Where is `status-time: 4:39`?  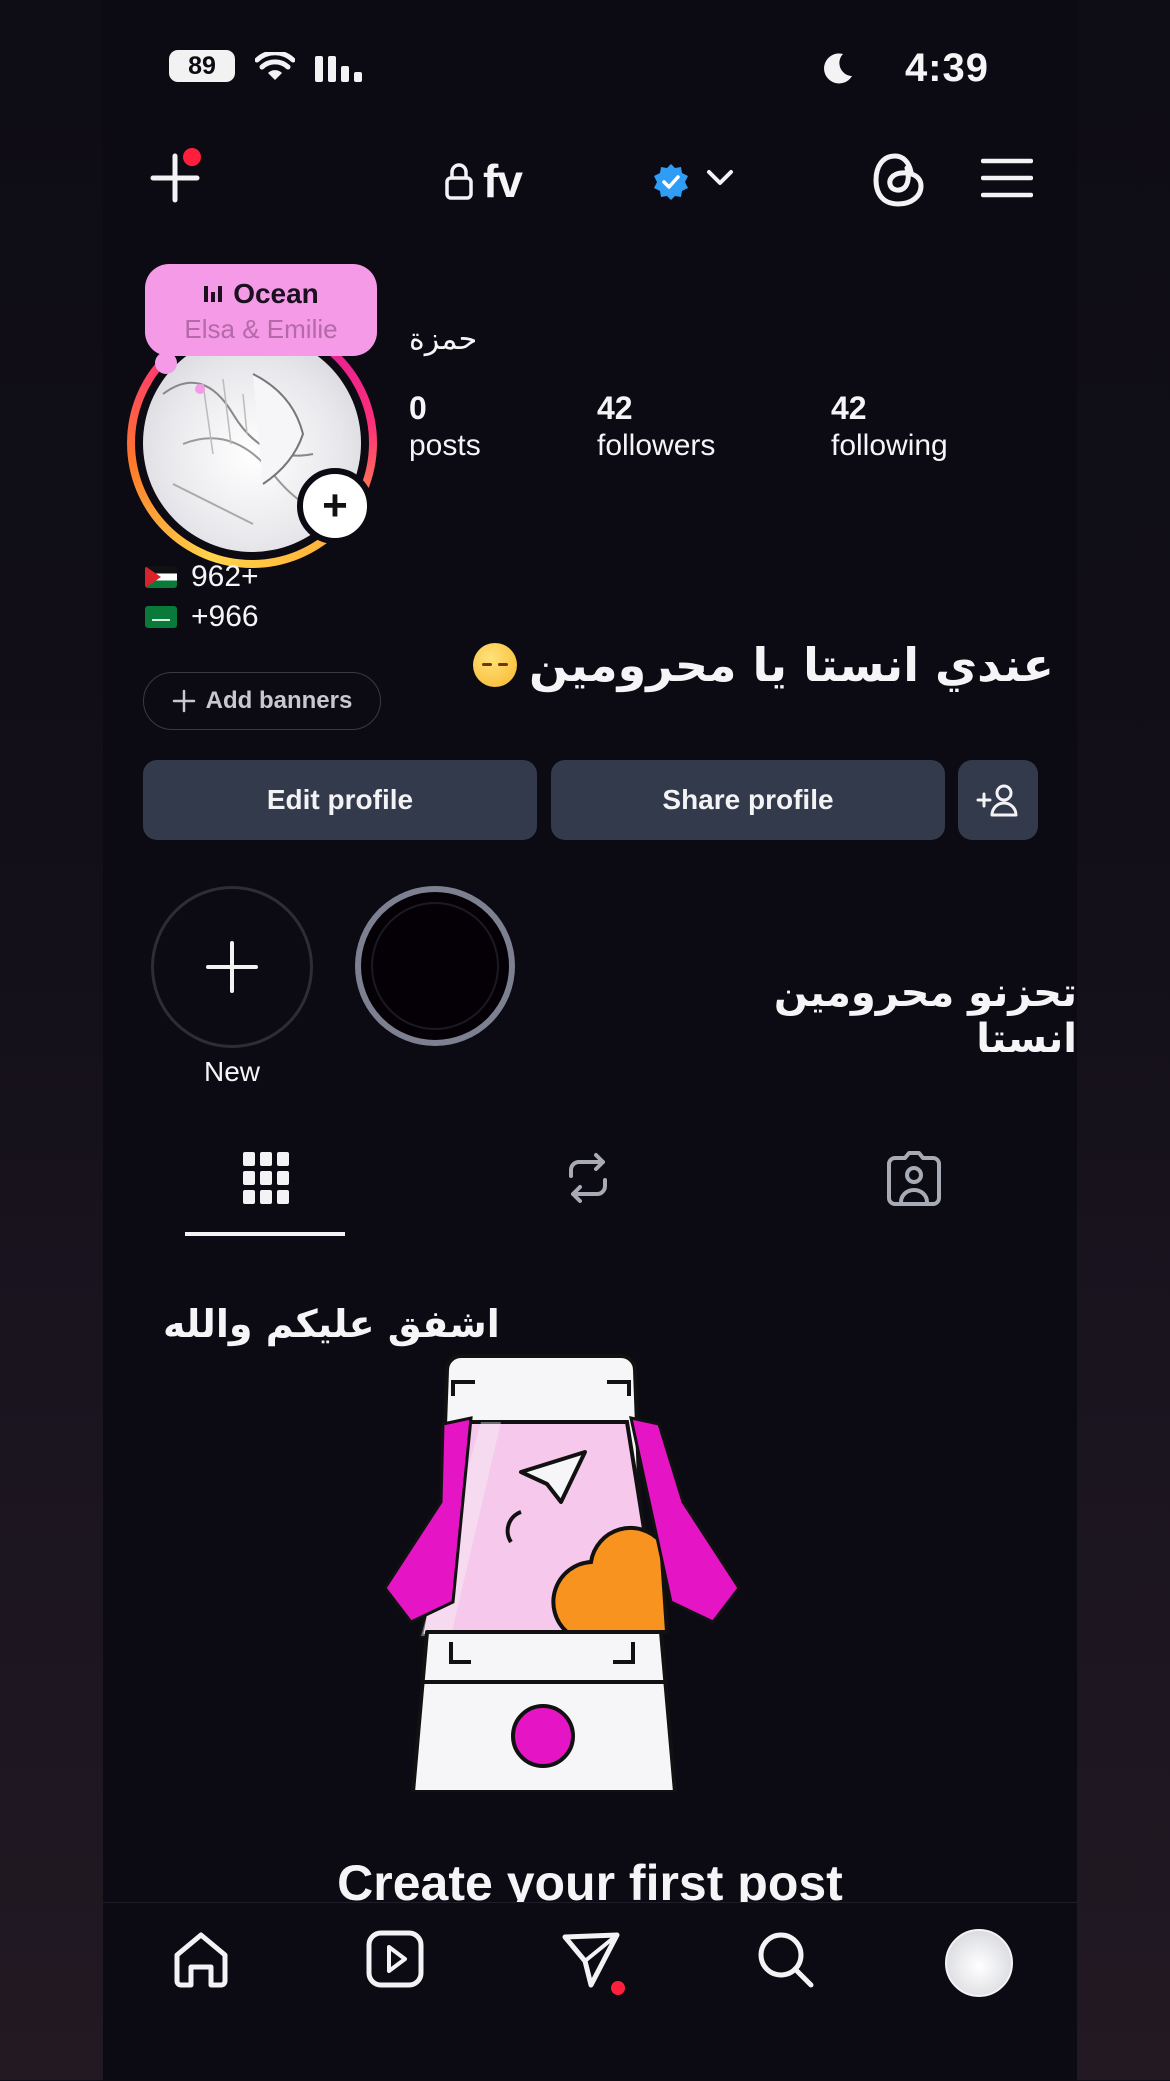
status-time: 4:39 is located at coordinates (946, 68).